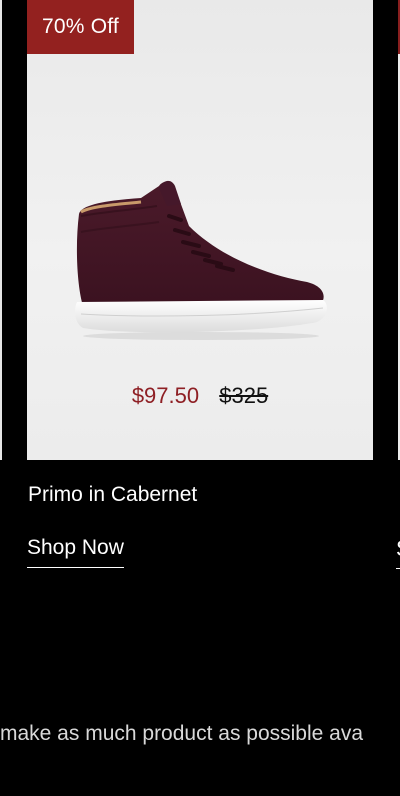  Describe the element at coordinates (201, 259) in the screenshot. I see `high-top-sneaker-image` at that location.